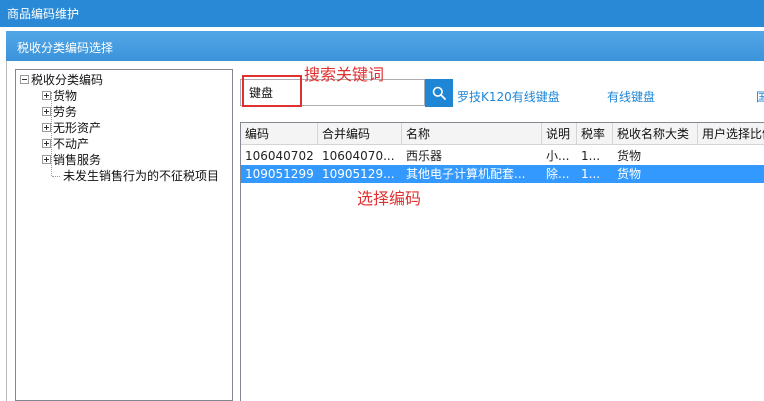 This screenshot has width=764, height=401. What do you see at coordinates (24, 79) in the screenshot?
I see `collapse-icon` at bounding box center [24, 79].